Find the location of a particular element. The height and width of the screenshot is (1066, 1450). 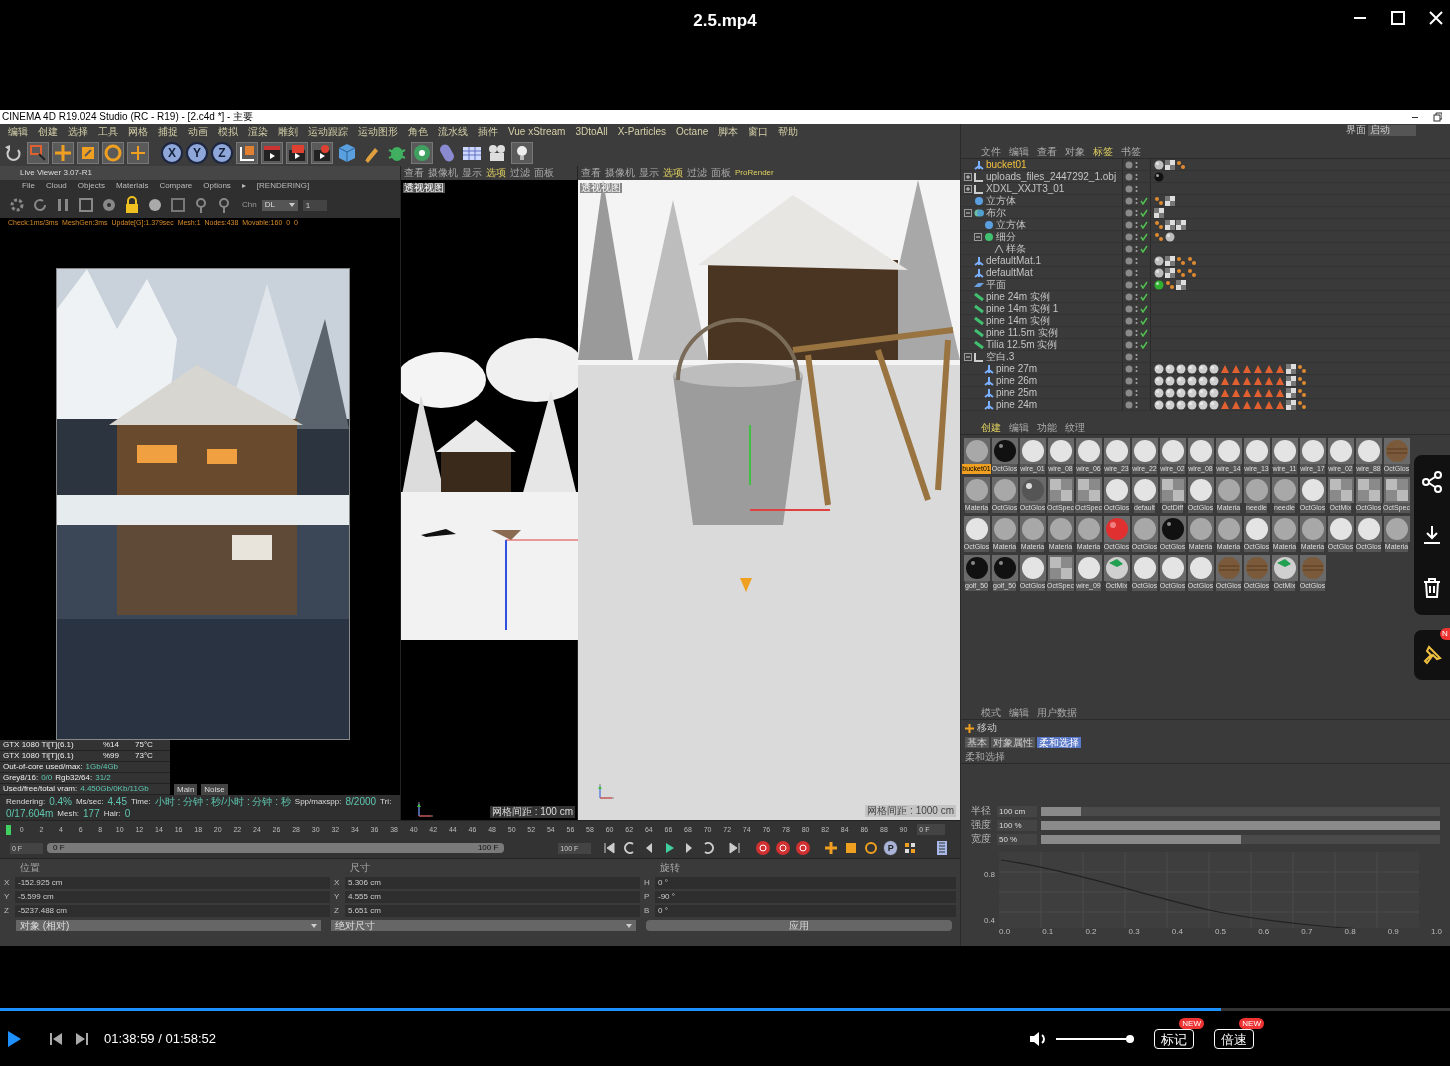

slider-fill is located at coordinates (1061, 811).